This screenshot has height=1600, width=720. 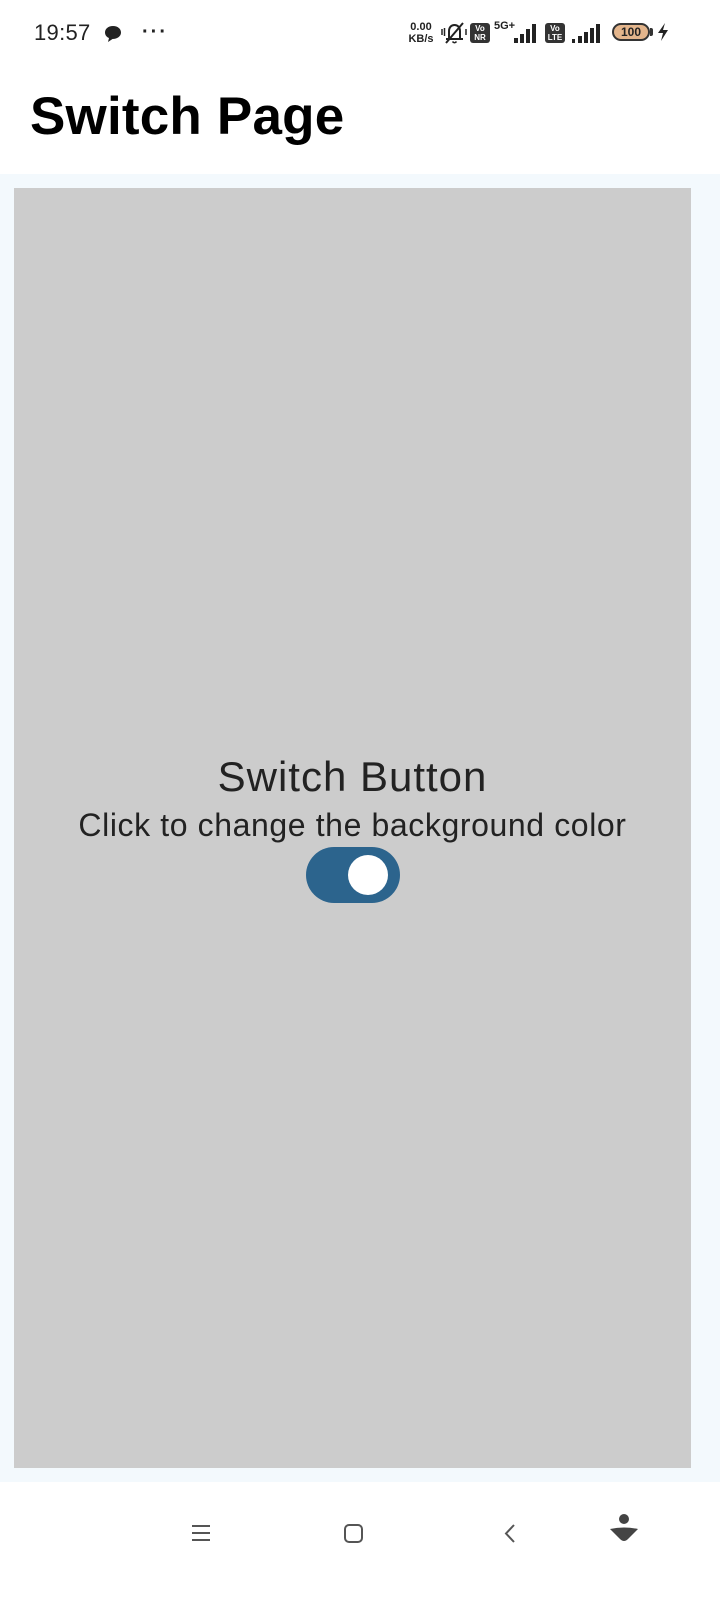 What do you see at coordinates (368, 875) in the screenshot?
I see `switch-knob` at bounding box center [368, 875].